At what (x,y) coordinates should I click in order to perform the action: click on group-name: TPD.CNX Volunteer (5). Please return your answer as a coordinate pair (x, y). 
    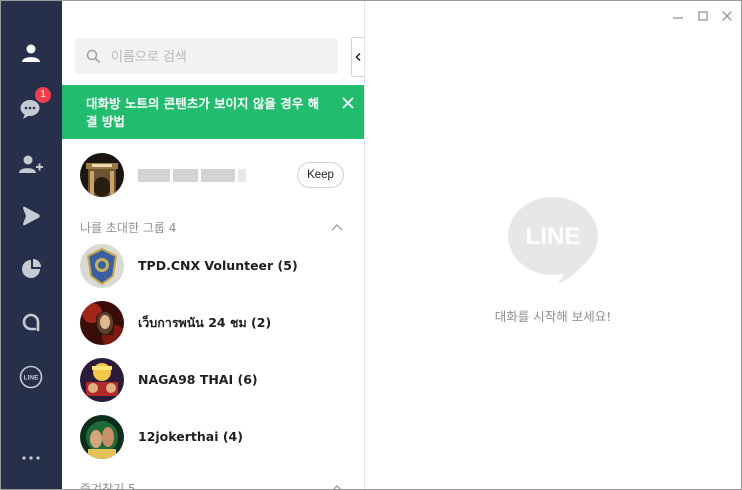
    Looking at the image, I should click on (218, 265).